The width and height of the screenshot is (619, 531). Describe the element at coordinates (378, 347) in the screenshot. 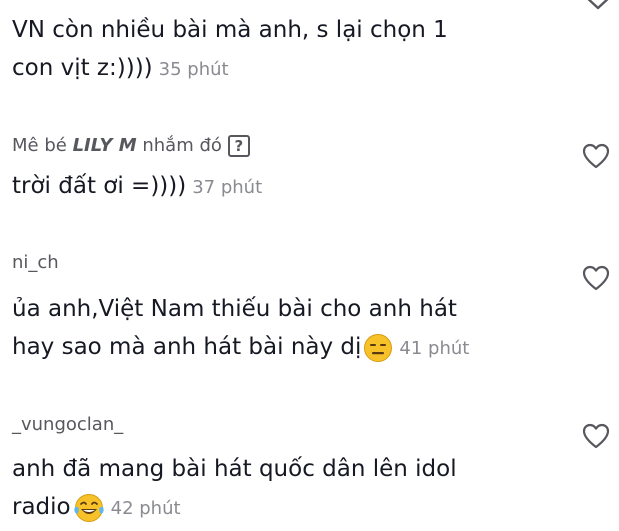

I see `expressionless-face-icon` at that location.